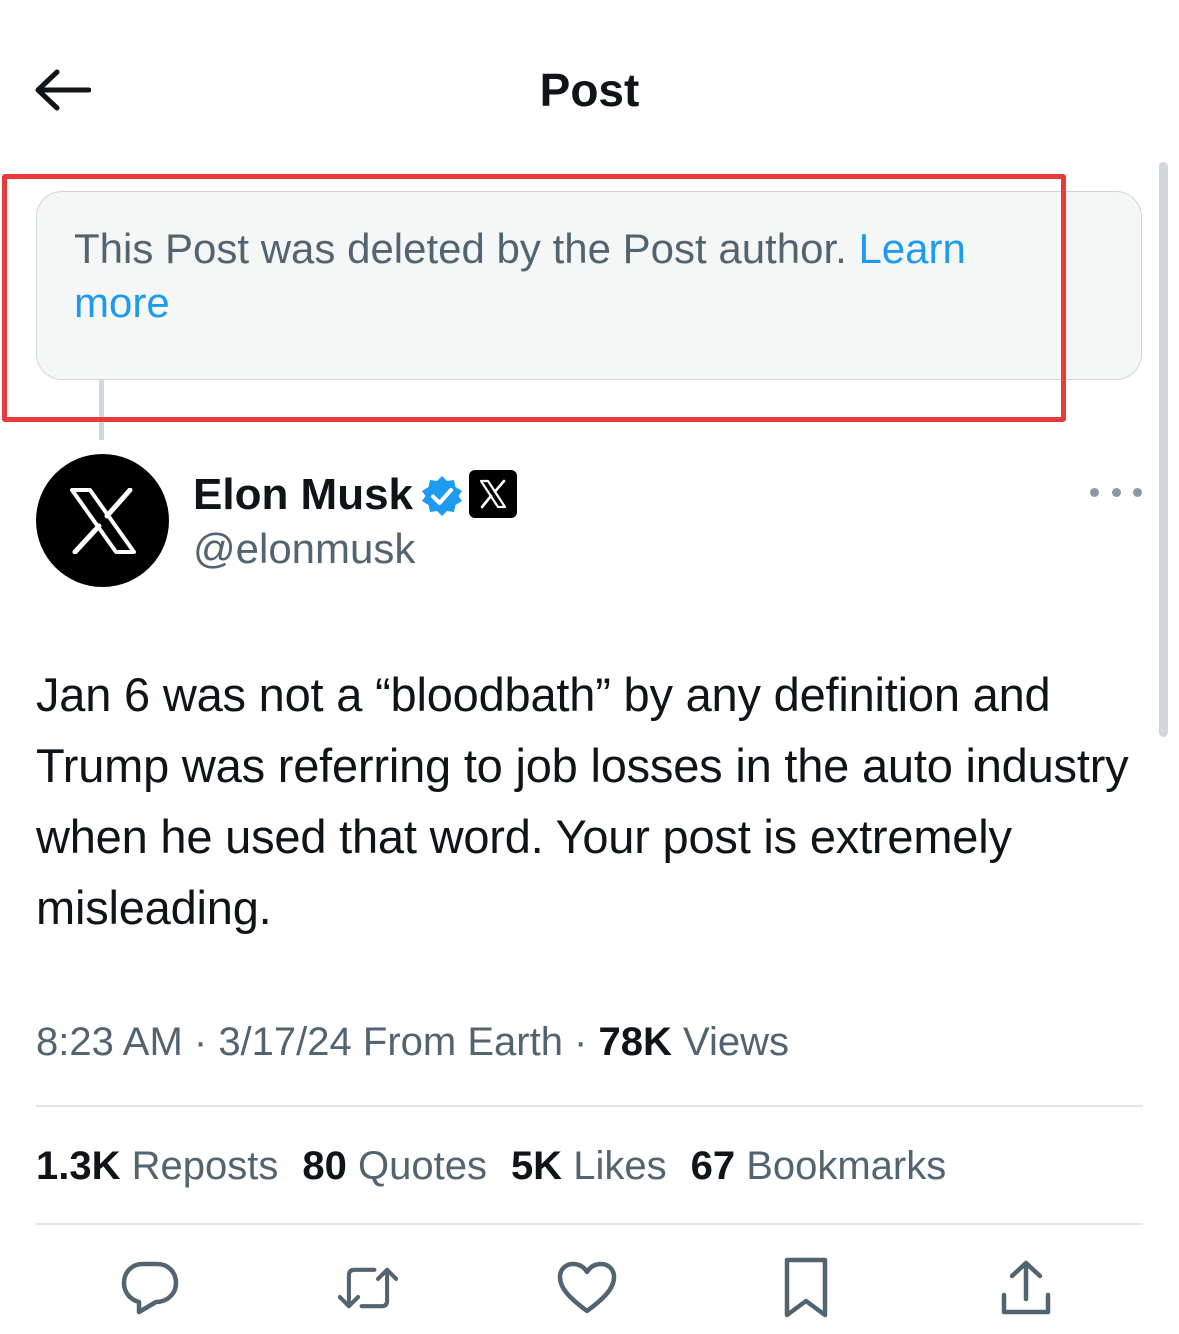 Image resolution: width=1179 pixels, height=1334 pixels. I want to click on repost-button, so click(368, 1288).